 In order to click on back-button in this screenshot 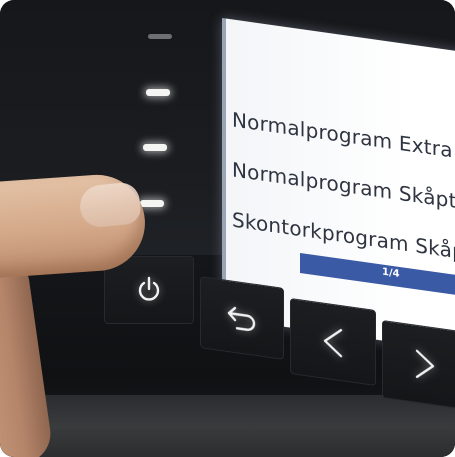, I will do `click(242, 318)`.